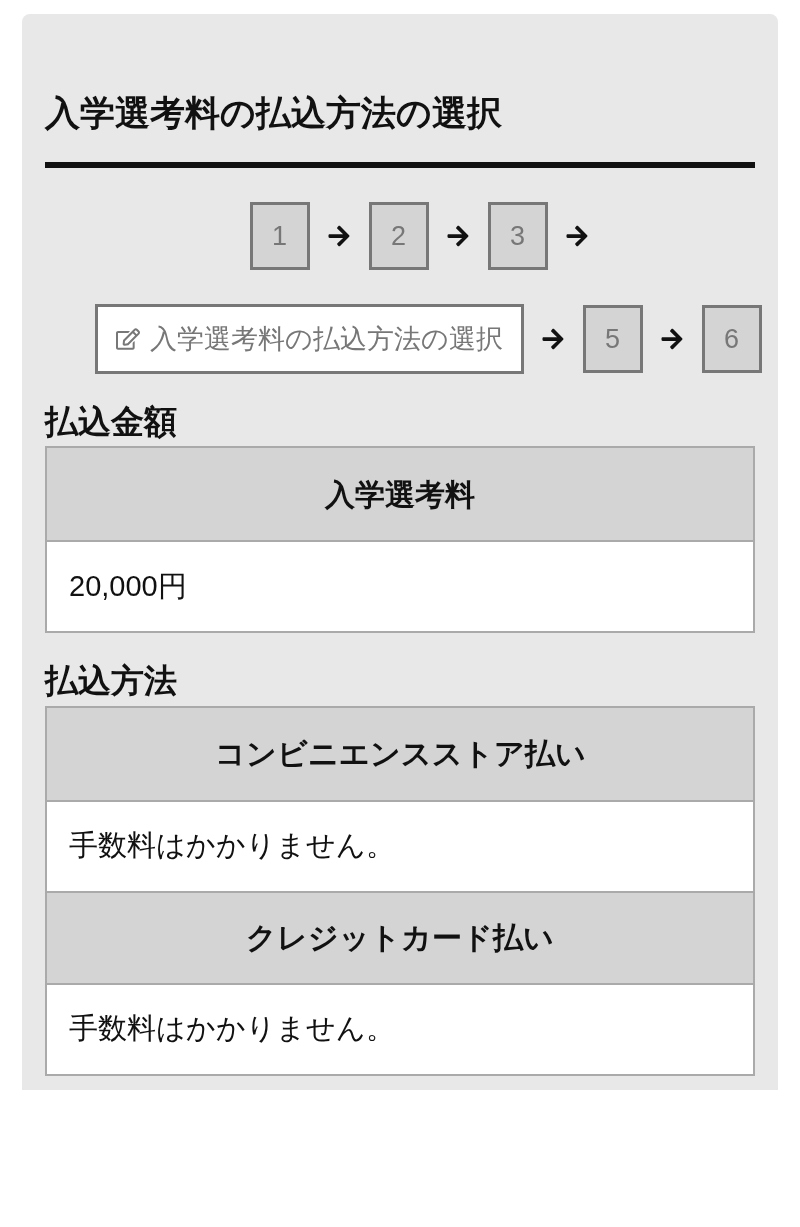  Describe the element at coordinates (279, 236) in the screenshot. I see `step-number: 1` at that location.